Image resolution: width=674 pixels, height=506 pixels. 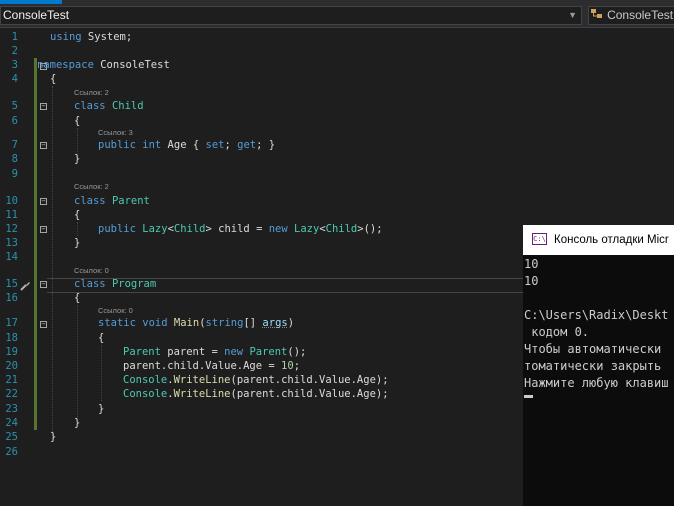 I want to click on console-app-icon: C:\, so click(x=539, y=239).